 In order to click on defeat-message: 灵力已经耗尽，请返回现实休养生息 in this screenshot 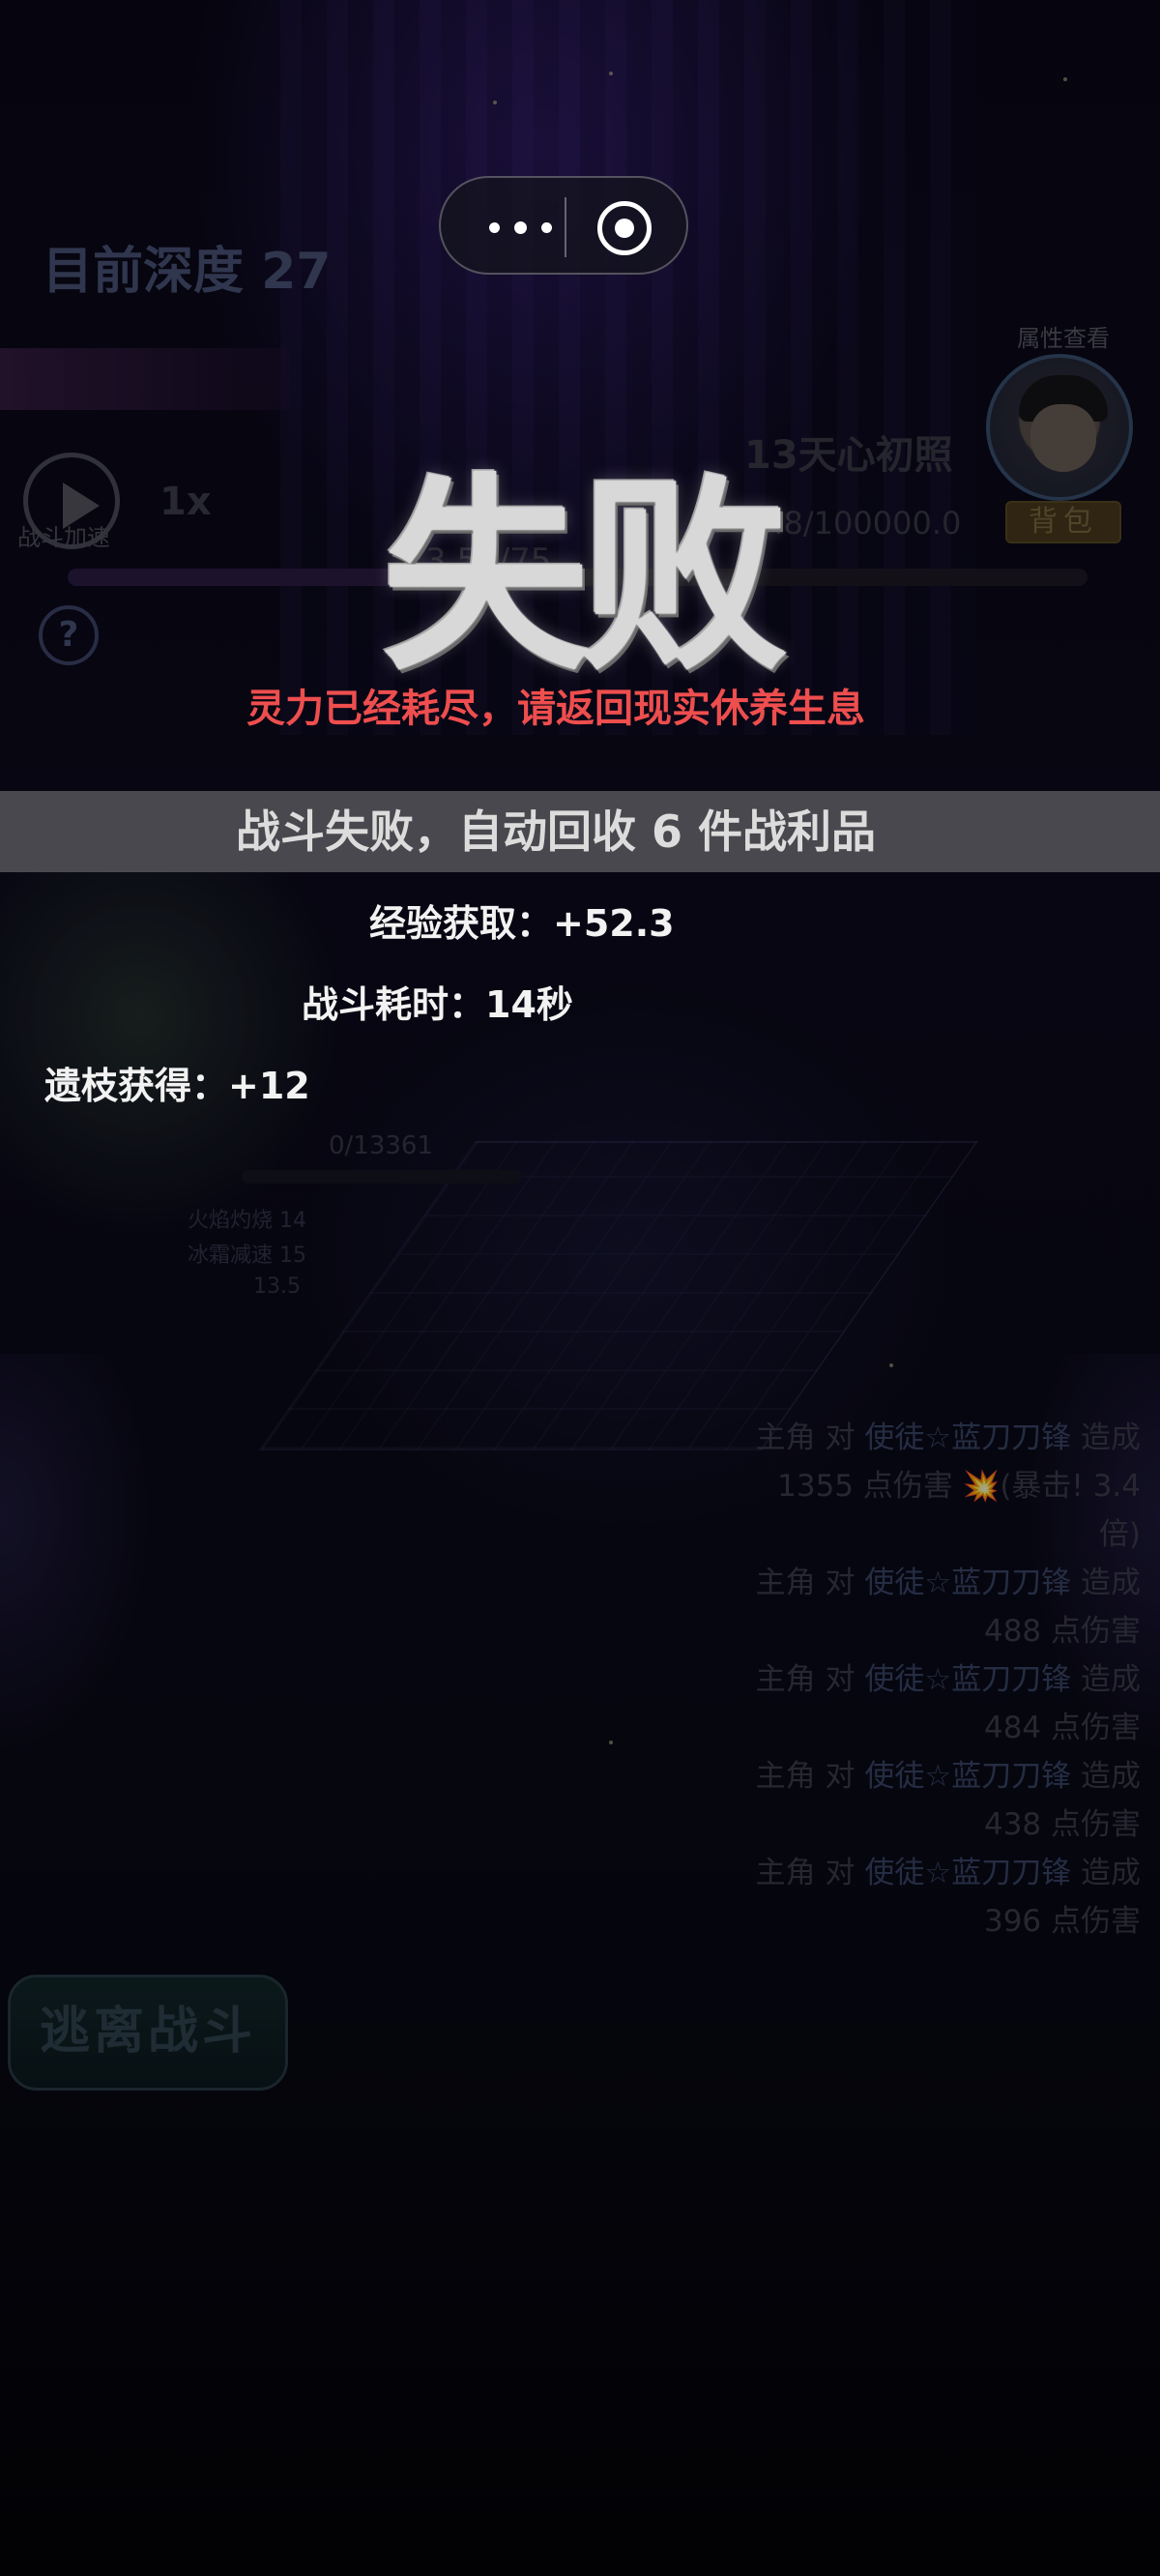, I will do `click(555, 709)`.